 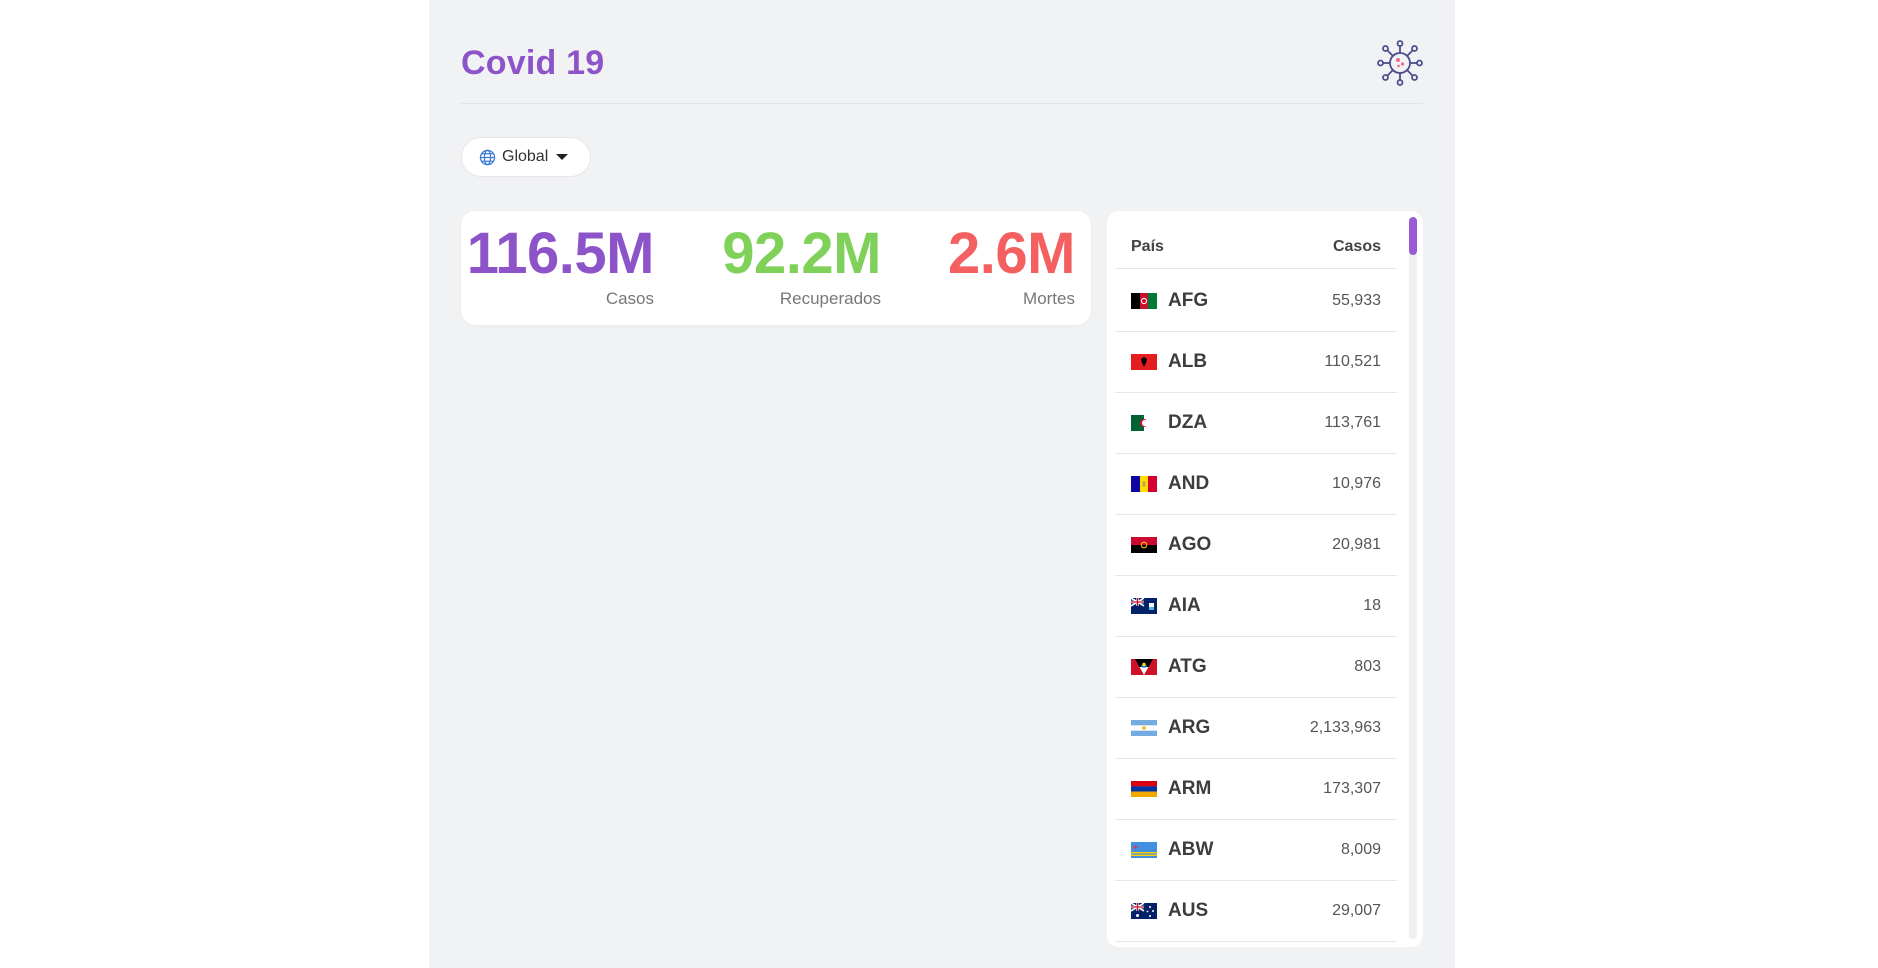 I want to click on flag-afg-icon, so click(x=1144, y=301).